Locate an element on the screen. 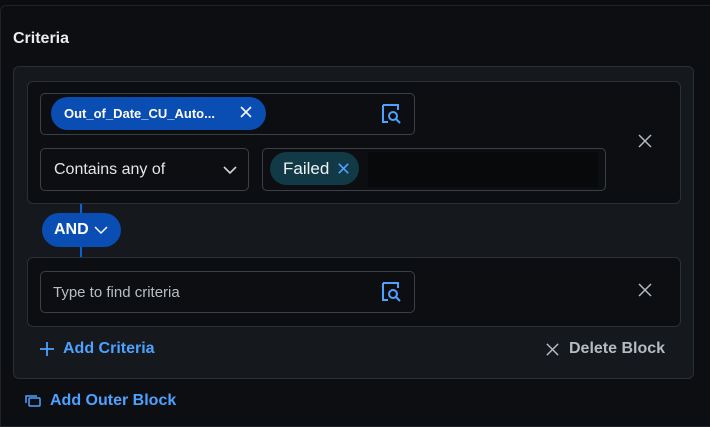 The image size is (710, 427). delete-block-label: Delete Block is located at coordinates (617, 348).